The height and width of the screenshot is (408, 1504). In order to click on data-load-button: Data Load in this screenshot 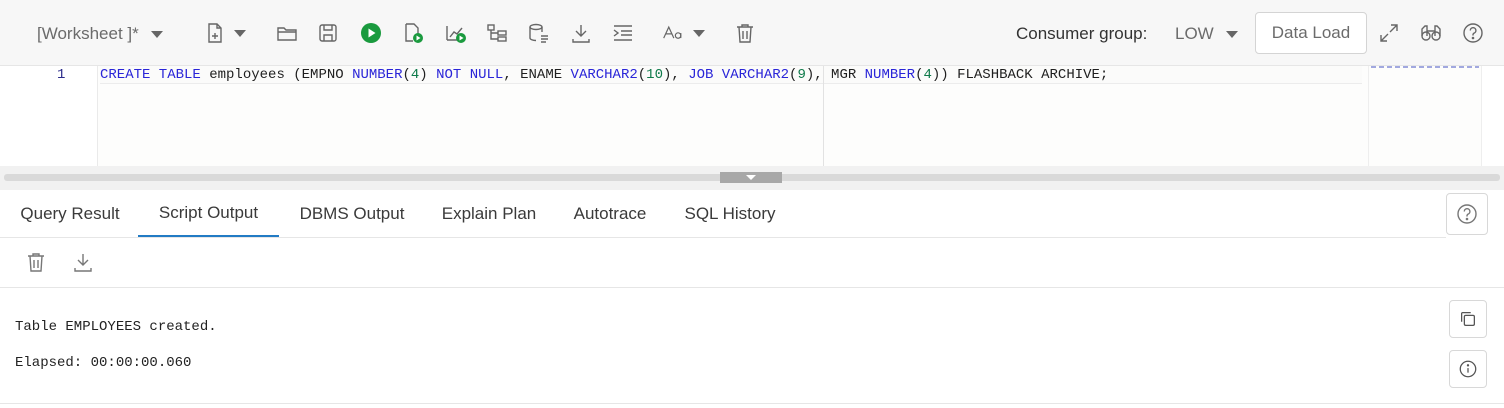, I will do `click(1311, 33)`.